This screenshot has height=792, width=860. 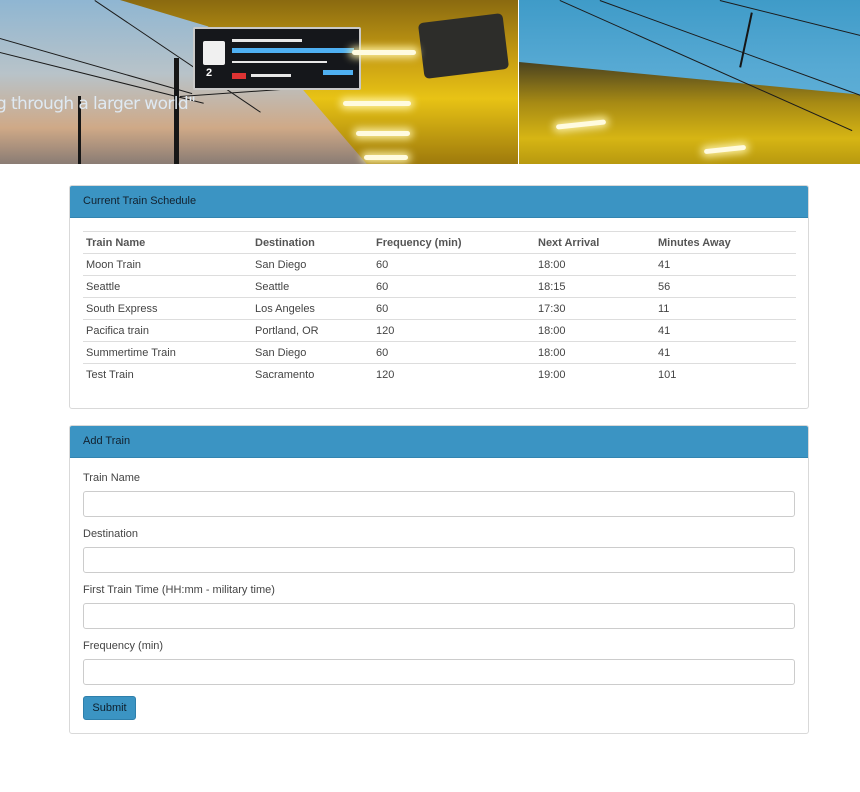 I want to click on train-name-label: Train Name, so click(x=112, y=478).